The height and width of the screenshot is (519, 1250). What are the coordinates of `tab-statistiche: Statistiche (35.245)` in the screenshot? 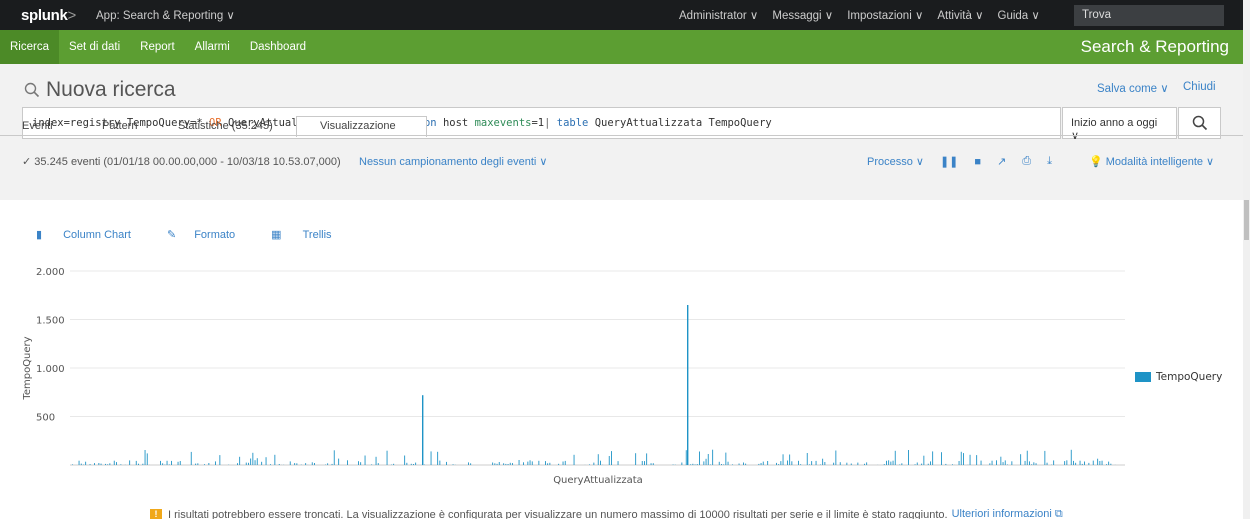 It's located at (225, 126).